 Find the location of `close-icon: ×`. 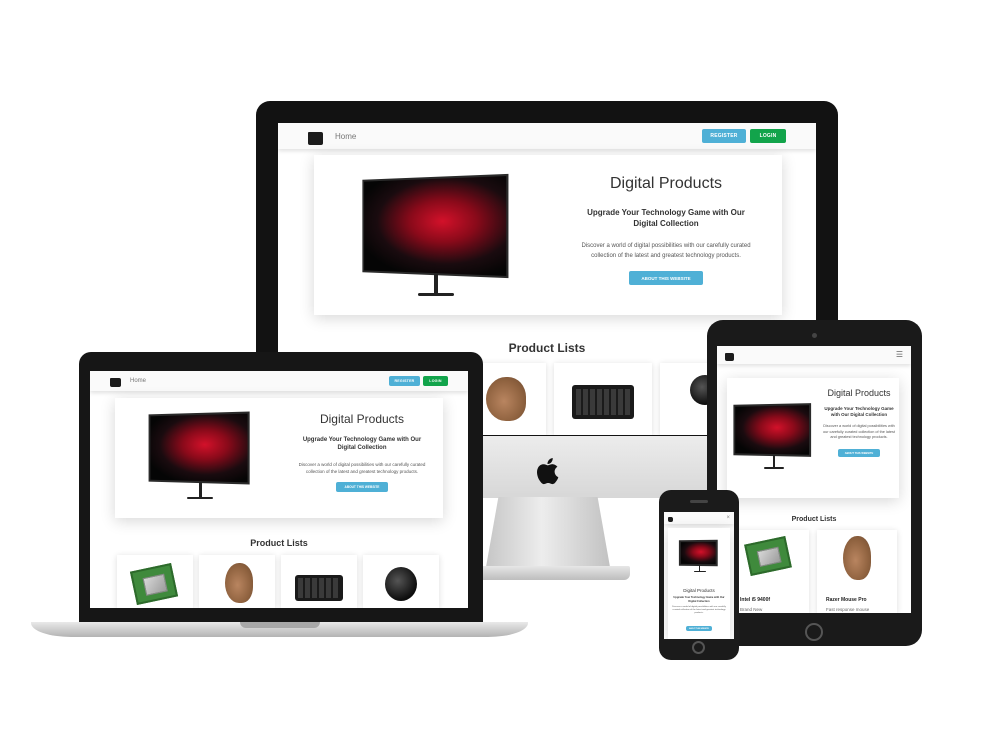

close-icon: × is located at coordinates (728, 518).